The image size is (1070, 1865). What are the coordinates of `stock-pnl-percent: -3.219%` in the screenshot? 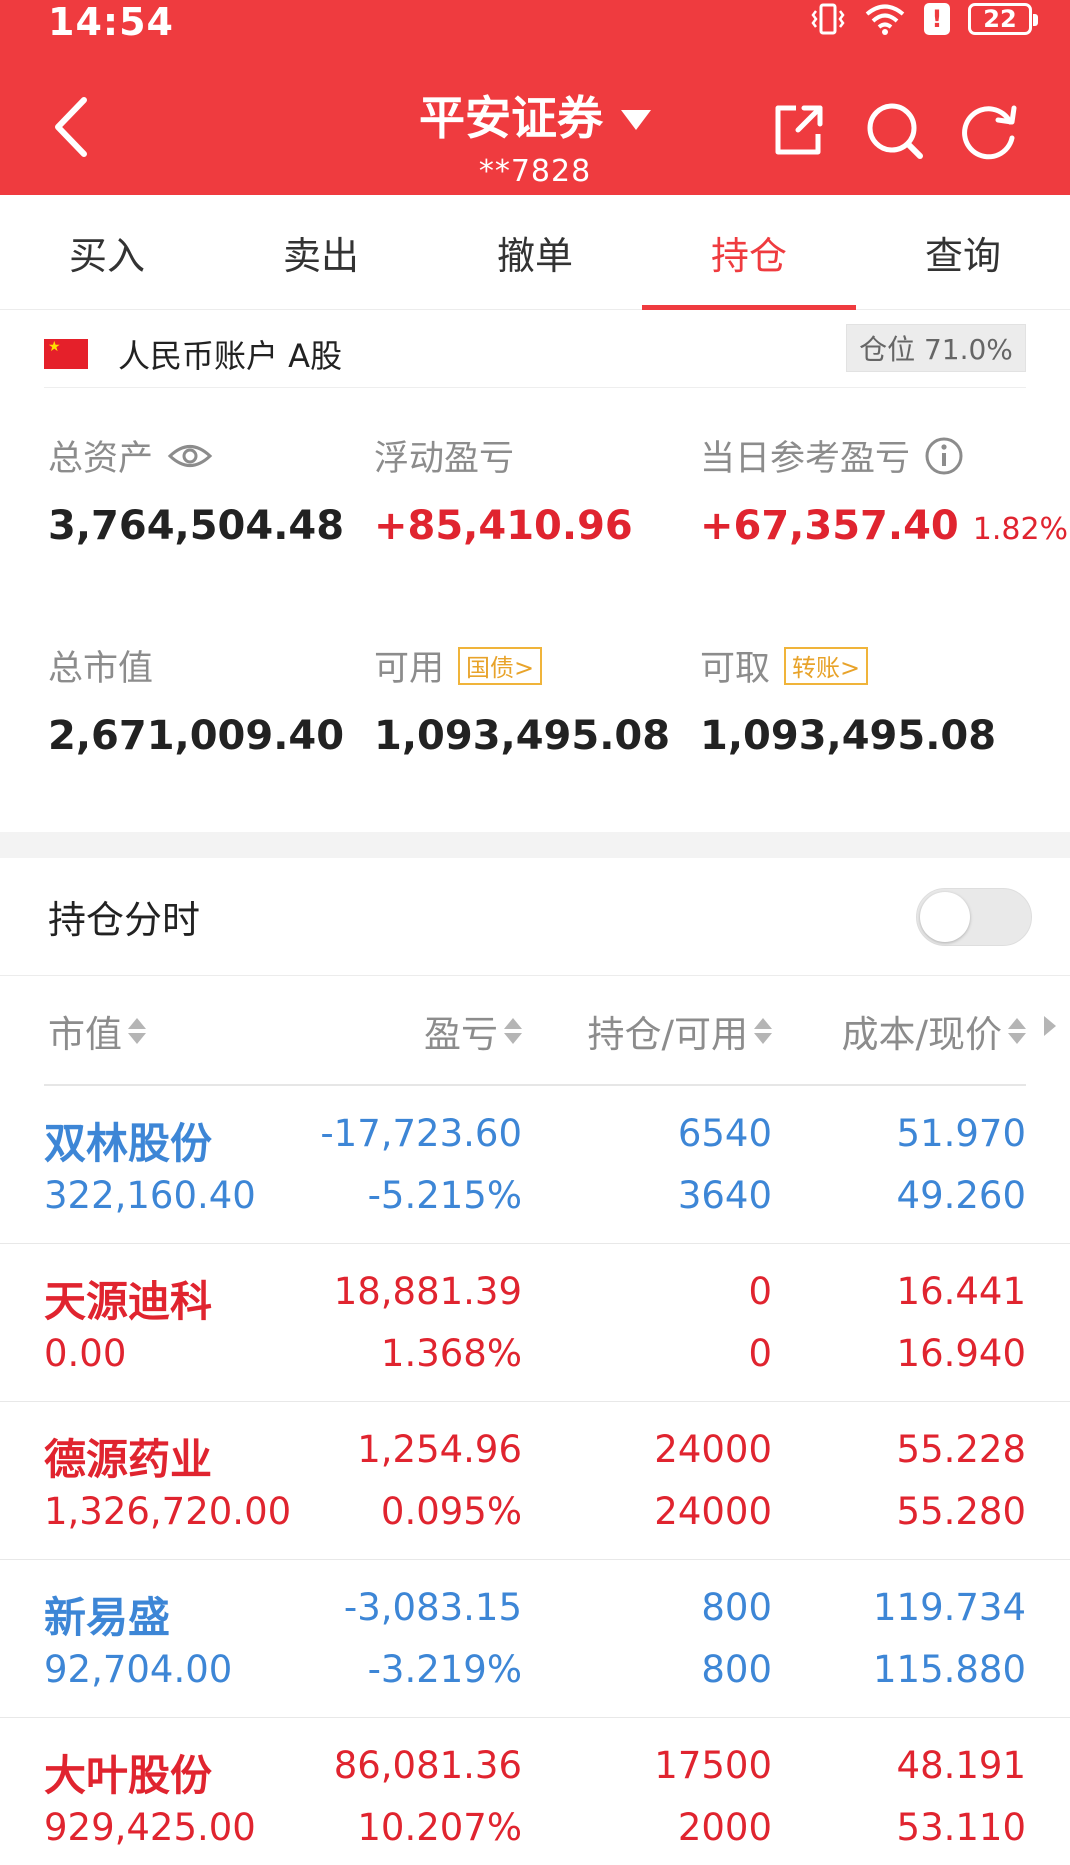 It's located at (444, 1669).